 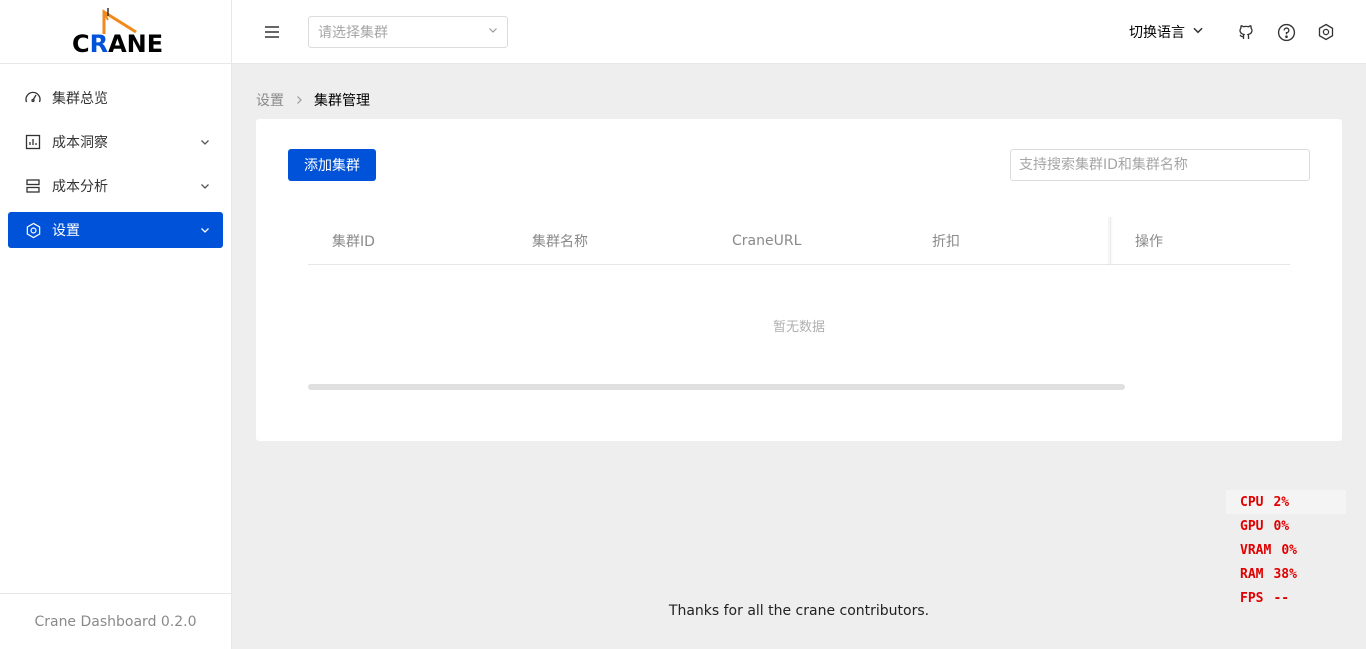 I want to click on perf-row-gpu: GPU 0%, so click(x=1286, y=526).